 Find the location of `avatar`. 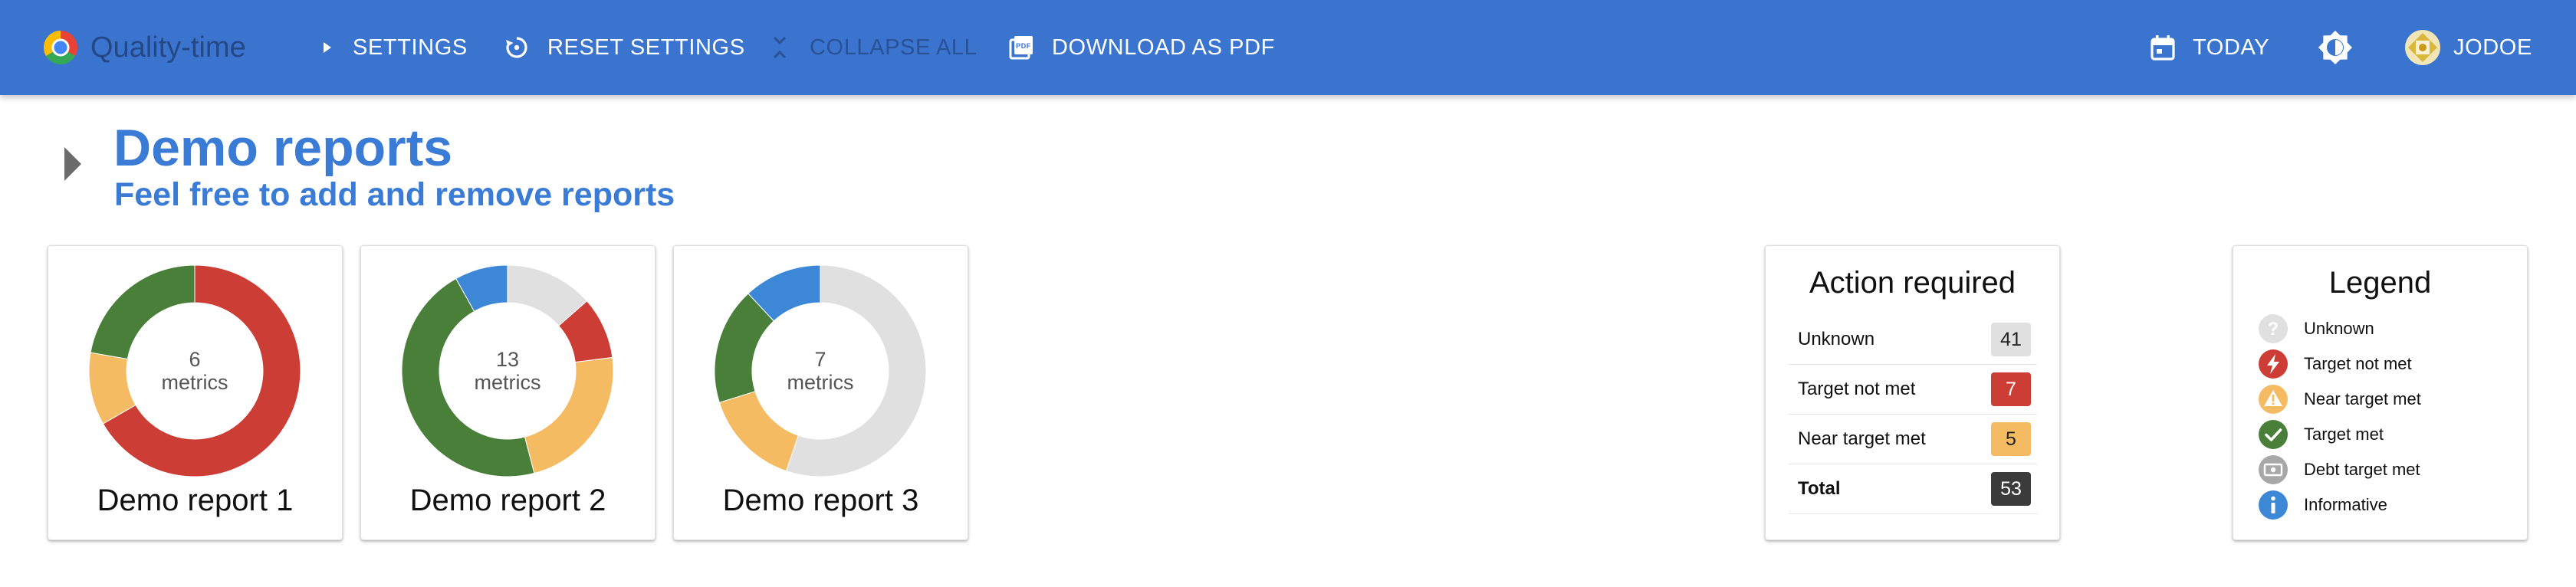

avatar is located at coordinates (2422, 47).